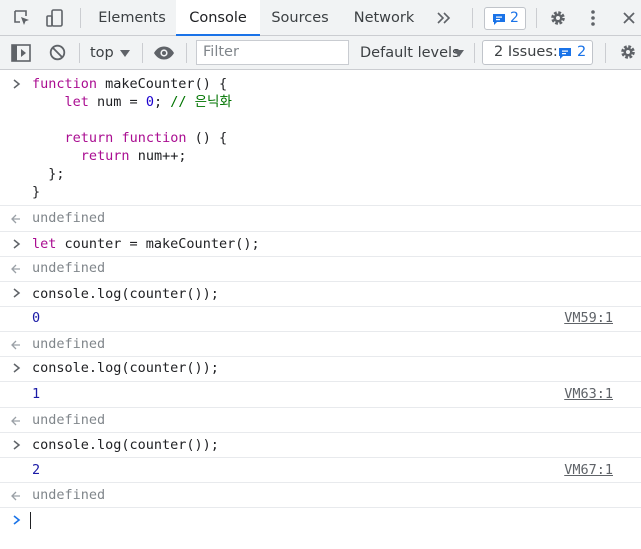  Describe the element at coordinates (146, 244) in the screenshot. I see `code-line: let counter = makeCounter();` at that location.